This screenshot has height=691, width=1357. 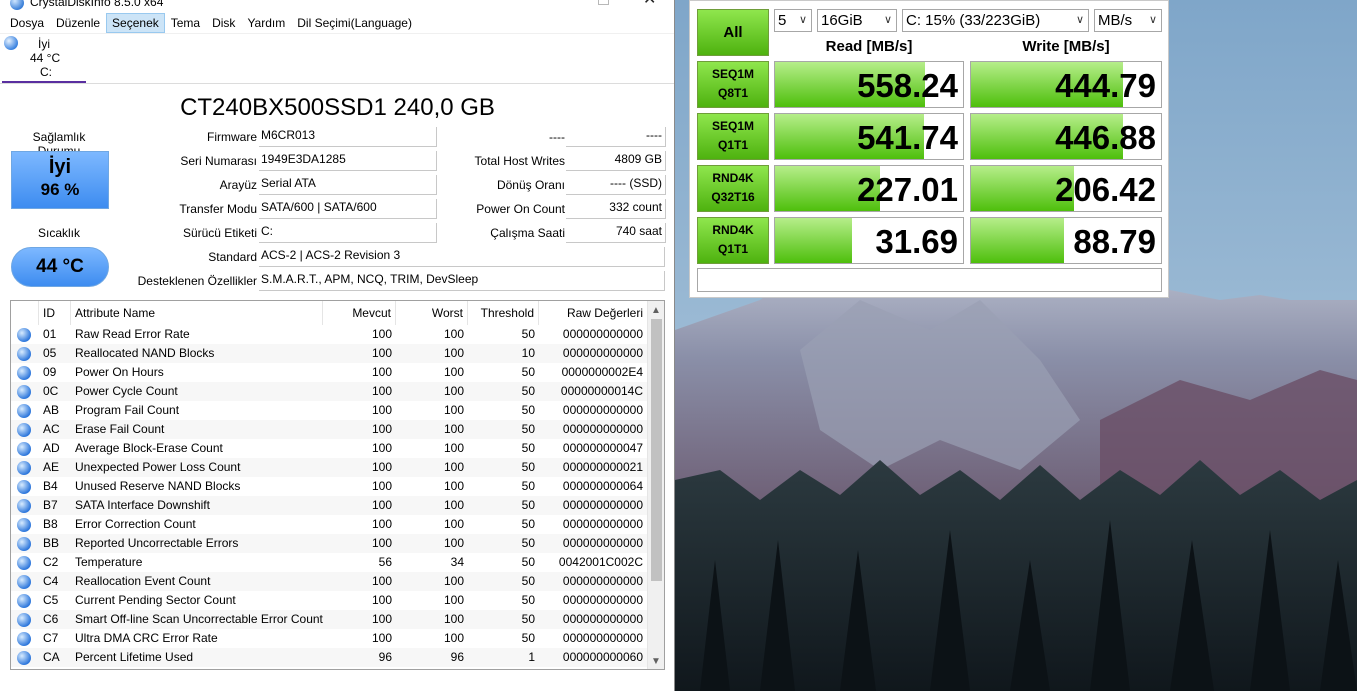 I want to click on cell-id: 05, so click(x=50, y=353).